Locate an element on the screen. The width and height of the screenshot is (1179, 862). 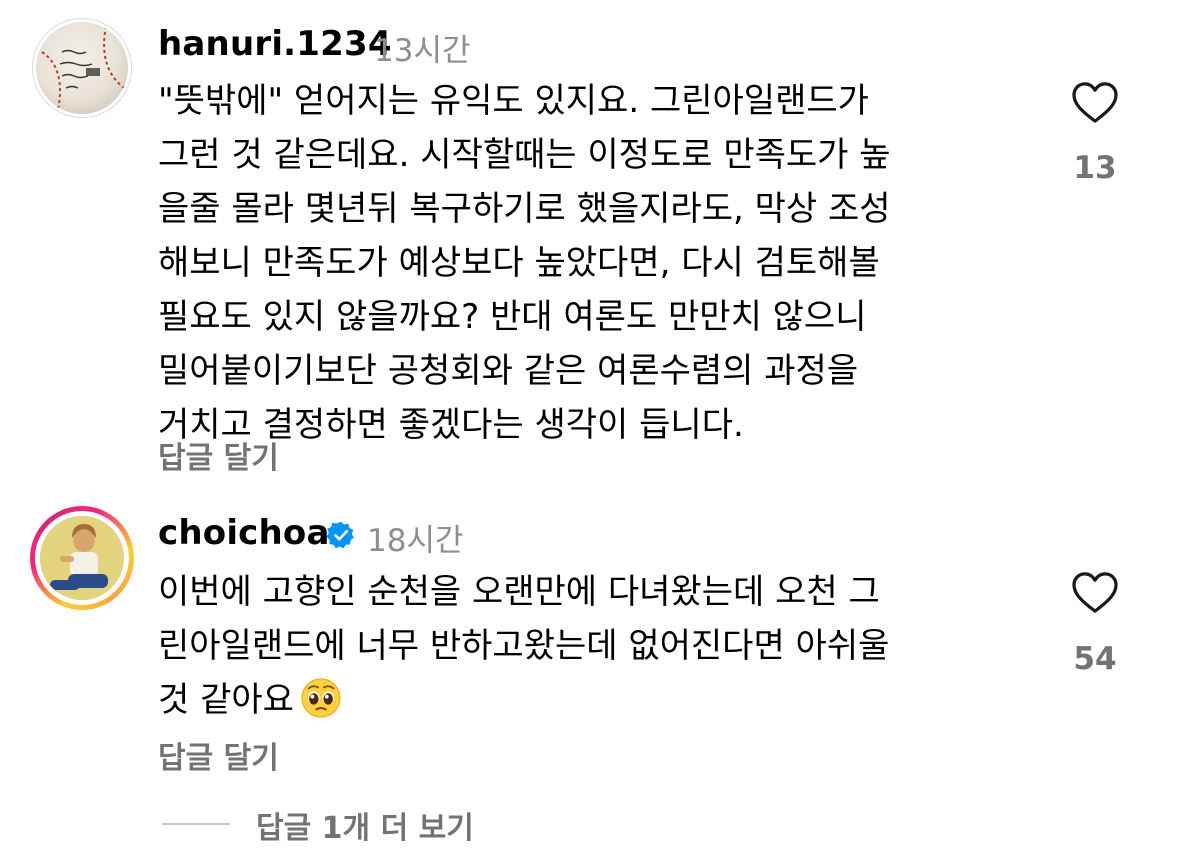
comment-text-line: 이번에 고향인 순천을 오랜만에 다녀왔는데 오천 그 is located at coordinates (519, 592).